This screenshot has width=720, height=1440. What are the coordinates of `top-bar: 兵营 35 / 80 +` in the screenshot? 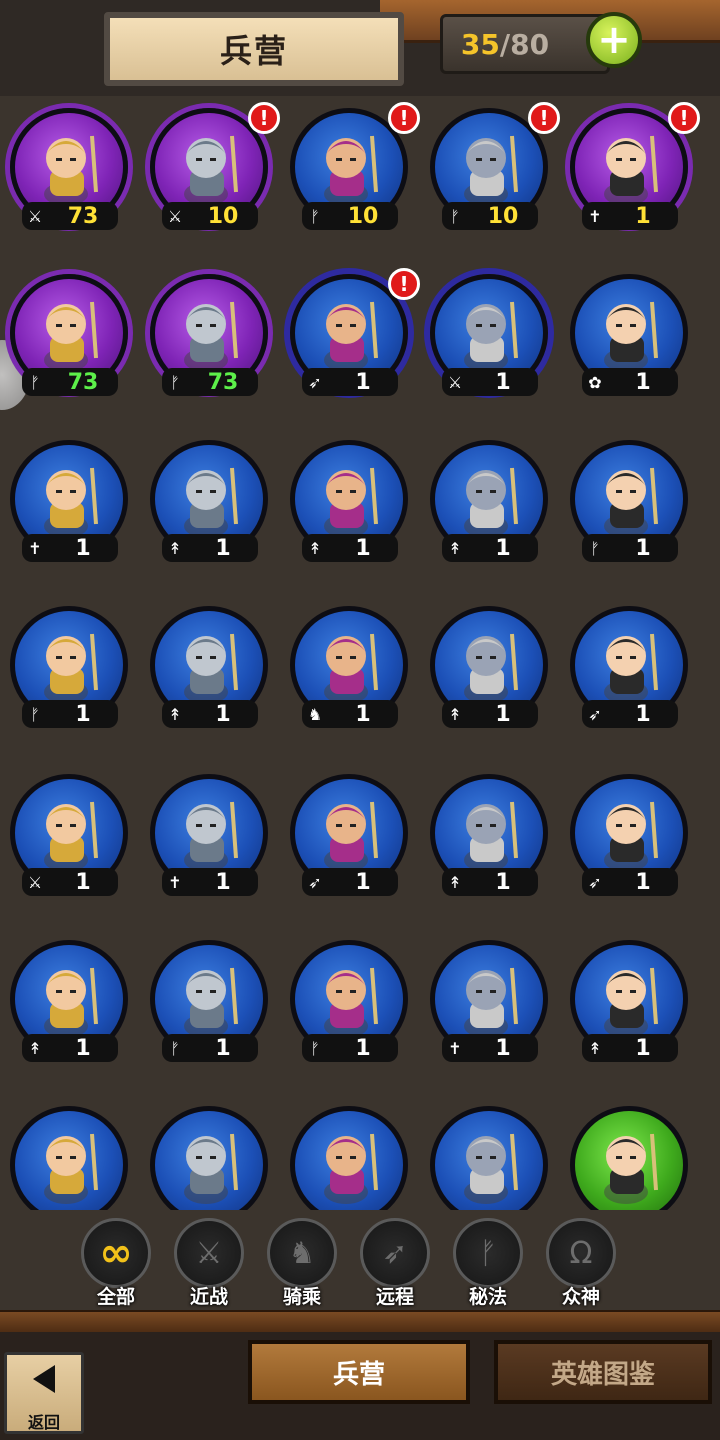 It's located at (360, 48).